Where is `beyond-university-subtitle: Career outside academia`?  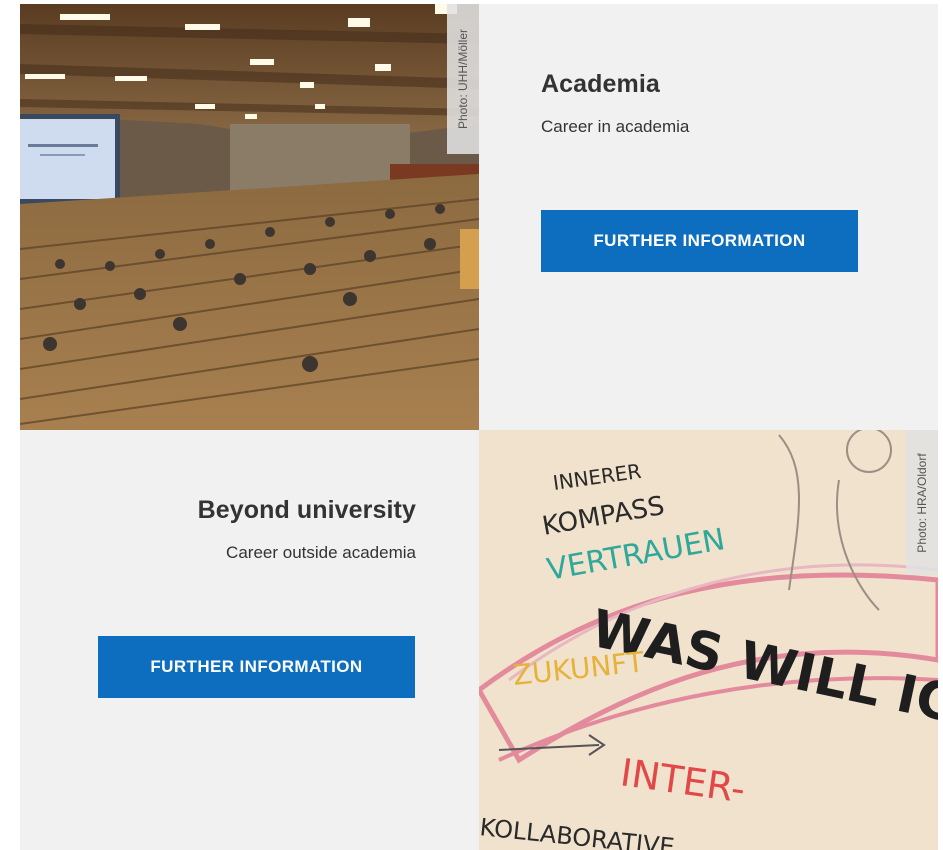
beyond-university-subtitle: Career outside academia is located at coordinates (321, 552).